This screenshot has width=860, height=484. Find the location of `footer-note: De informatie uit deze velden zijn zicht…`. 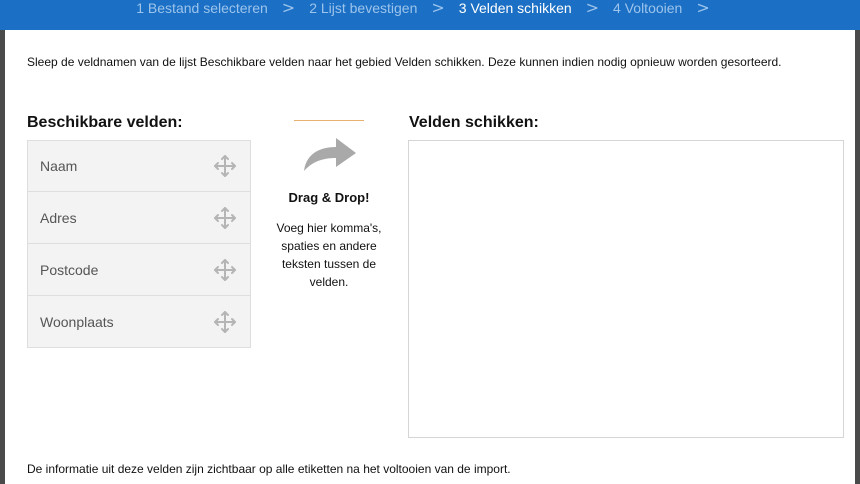

footer-note: De informatie uit deze velden zijn zicht… is located at coordinates (269, 469).